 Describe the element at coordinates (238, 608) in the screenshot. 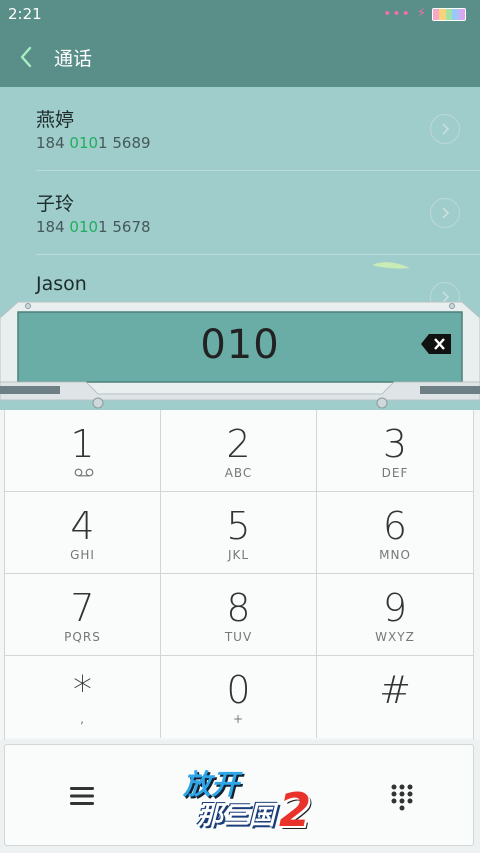

I see `key-digit: 8` at that location.